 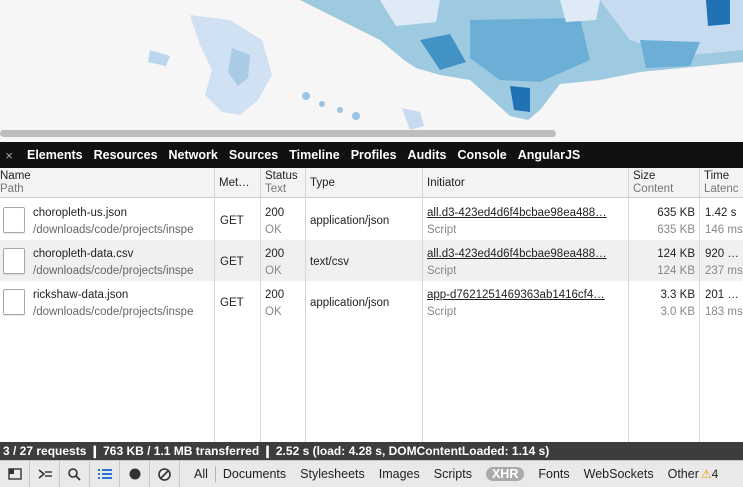 I want to click on request-size: 124 KB, so click(x=676, y=254).